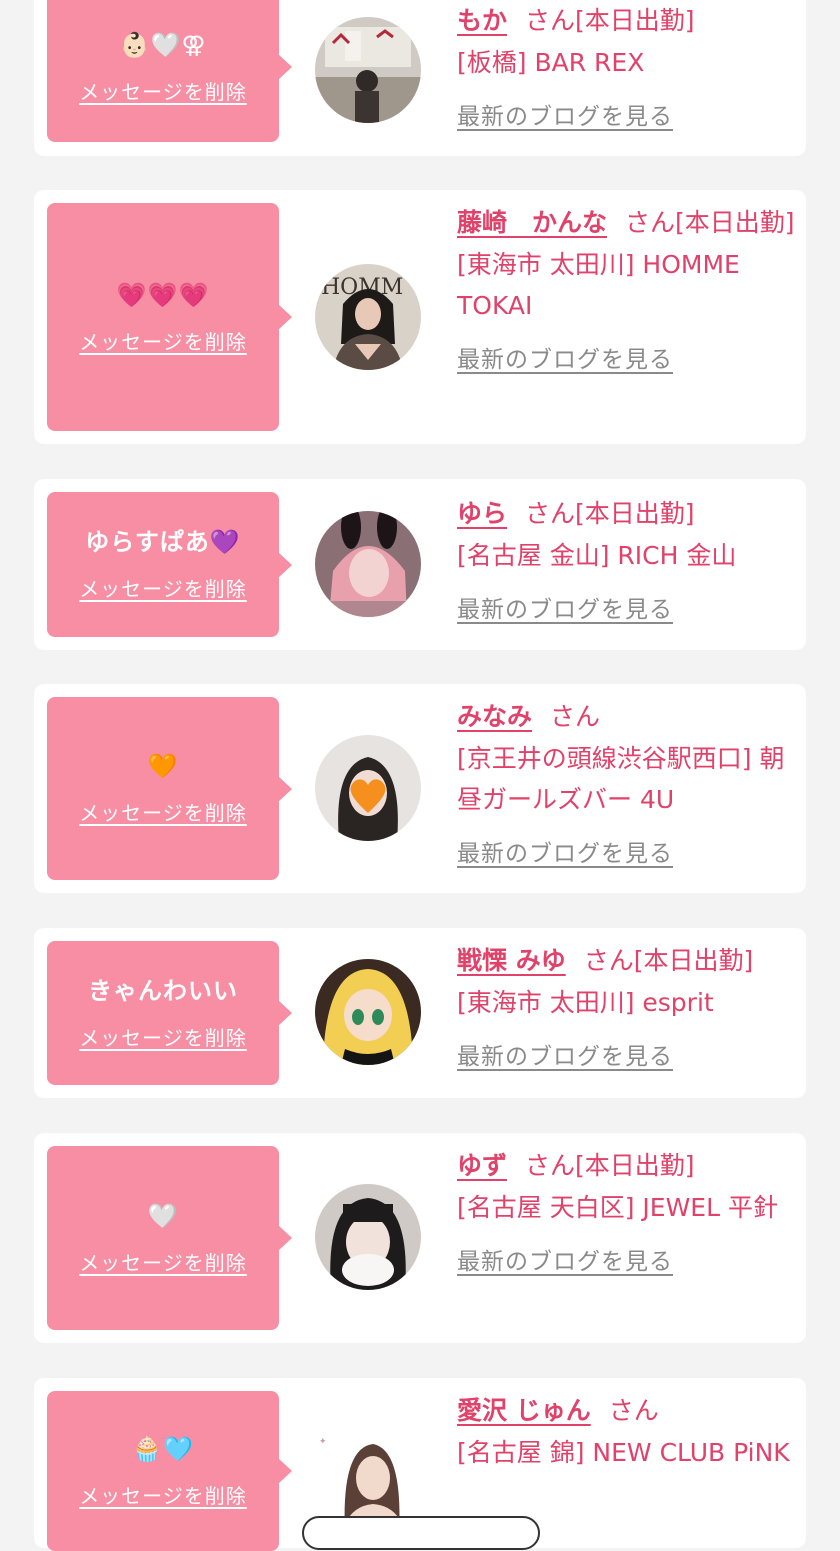 Image resolution: width=840 pixels, height=1551 pixels. Describe the element at coordinates (617, 1207) in the screenshot. I see `shop-name: [名古屋 天白区] JEWEL 平針` at that location.